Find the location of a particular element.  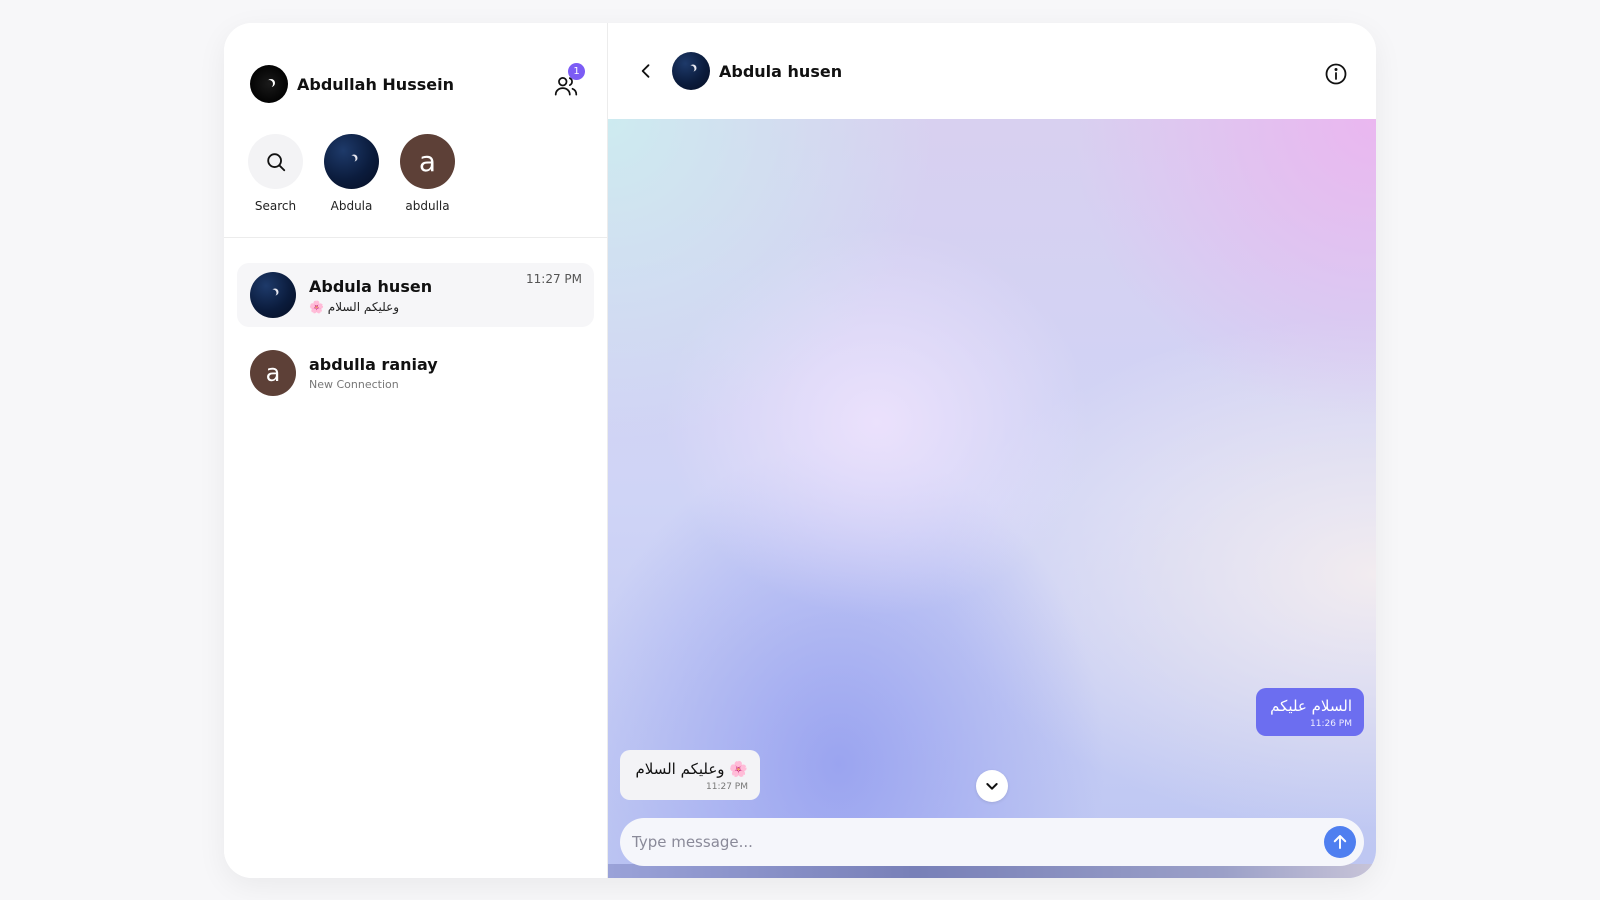

back-arrow-icon is located at coordinates (646, 71).